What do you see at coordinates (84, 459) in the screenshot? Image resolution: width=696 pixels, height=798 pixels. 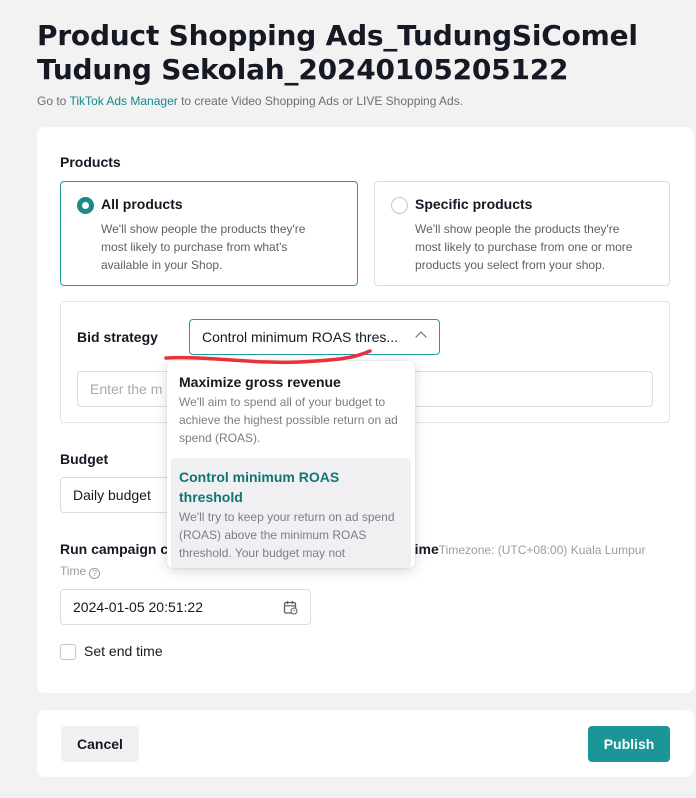 I see `budget-label: Budget` at bounding box center [84, 459].